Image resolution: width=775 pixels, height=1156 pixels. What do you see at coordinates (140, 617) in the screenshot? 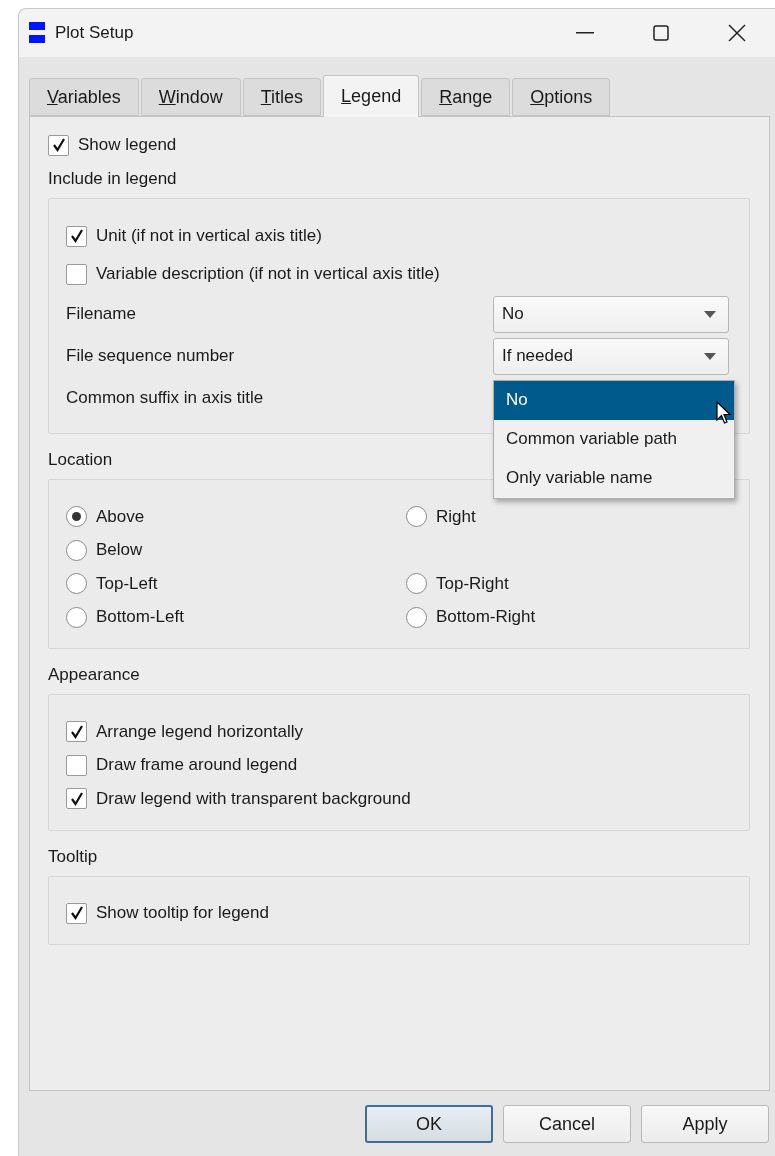
I see `radio-label: Bottom-Left` at bounding box center [140, 617].